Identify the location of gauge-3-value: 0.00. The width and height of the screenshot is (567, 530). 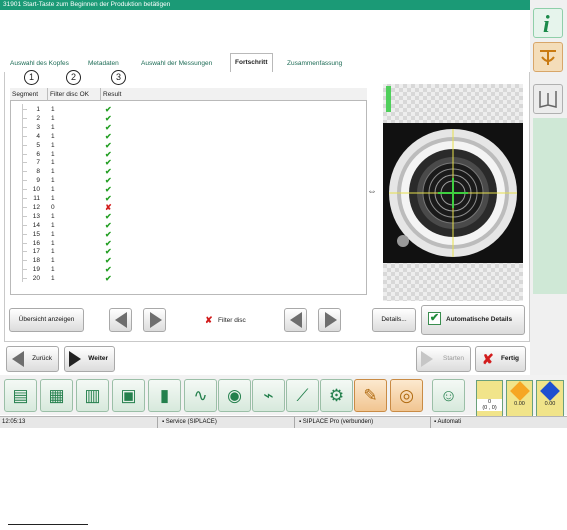
(550, 404).